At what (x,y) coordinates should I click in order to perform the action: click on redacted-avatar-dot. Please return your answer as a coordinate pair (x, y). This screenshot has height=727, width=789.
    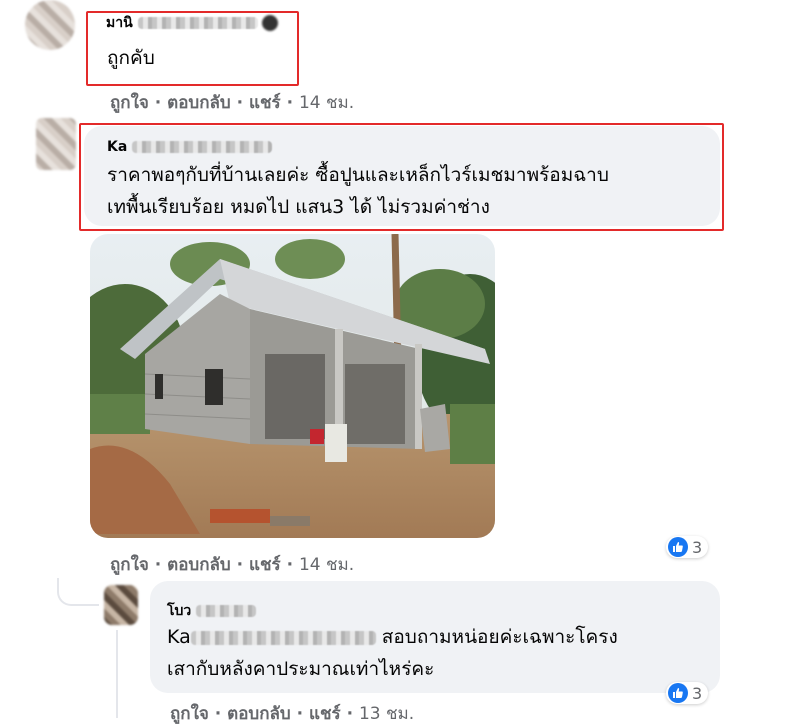
    Looking at the image, I should click on (270, 23).